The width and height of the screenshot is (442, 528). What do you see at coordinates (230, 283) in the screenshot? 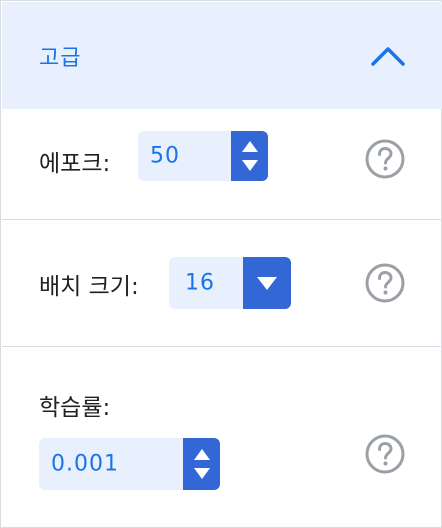
I see `batch-size-dropdown: 16` at bounding box center [230, 283].